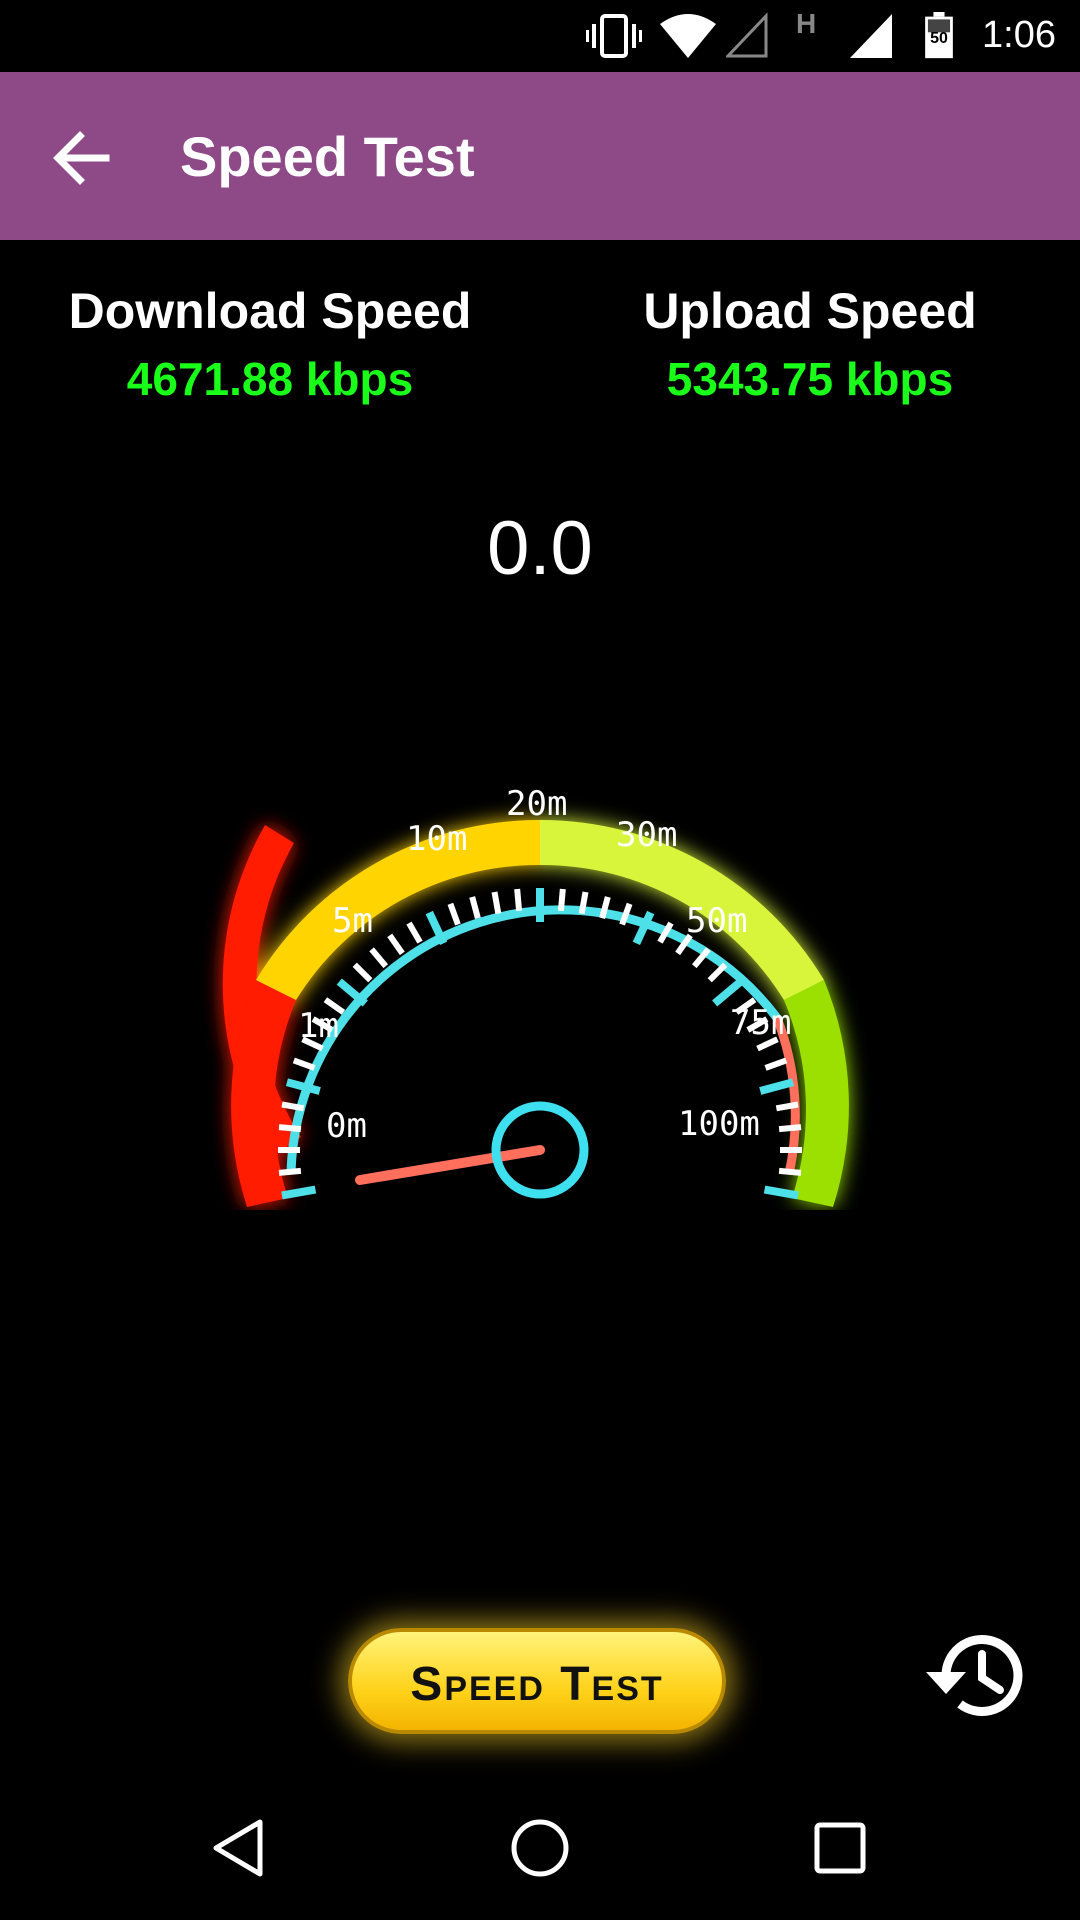 This screenshot has width=1080, height=1920. What do you see at coordinates (1019, 35) in the screenshot?
I see `status-time: 1:06` at bounding box center [1019, 35].